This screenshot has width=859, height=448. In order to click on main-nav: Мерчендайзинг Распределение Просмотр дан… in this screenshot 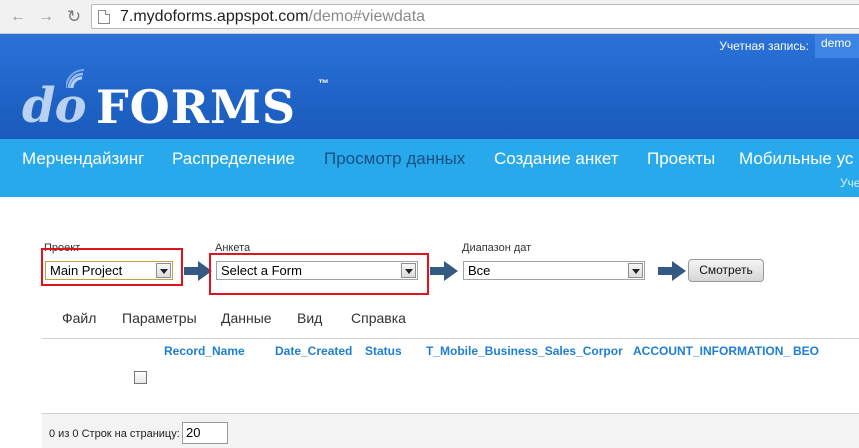, I will do `click(429, 168)`.